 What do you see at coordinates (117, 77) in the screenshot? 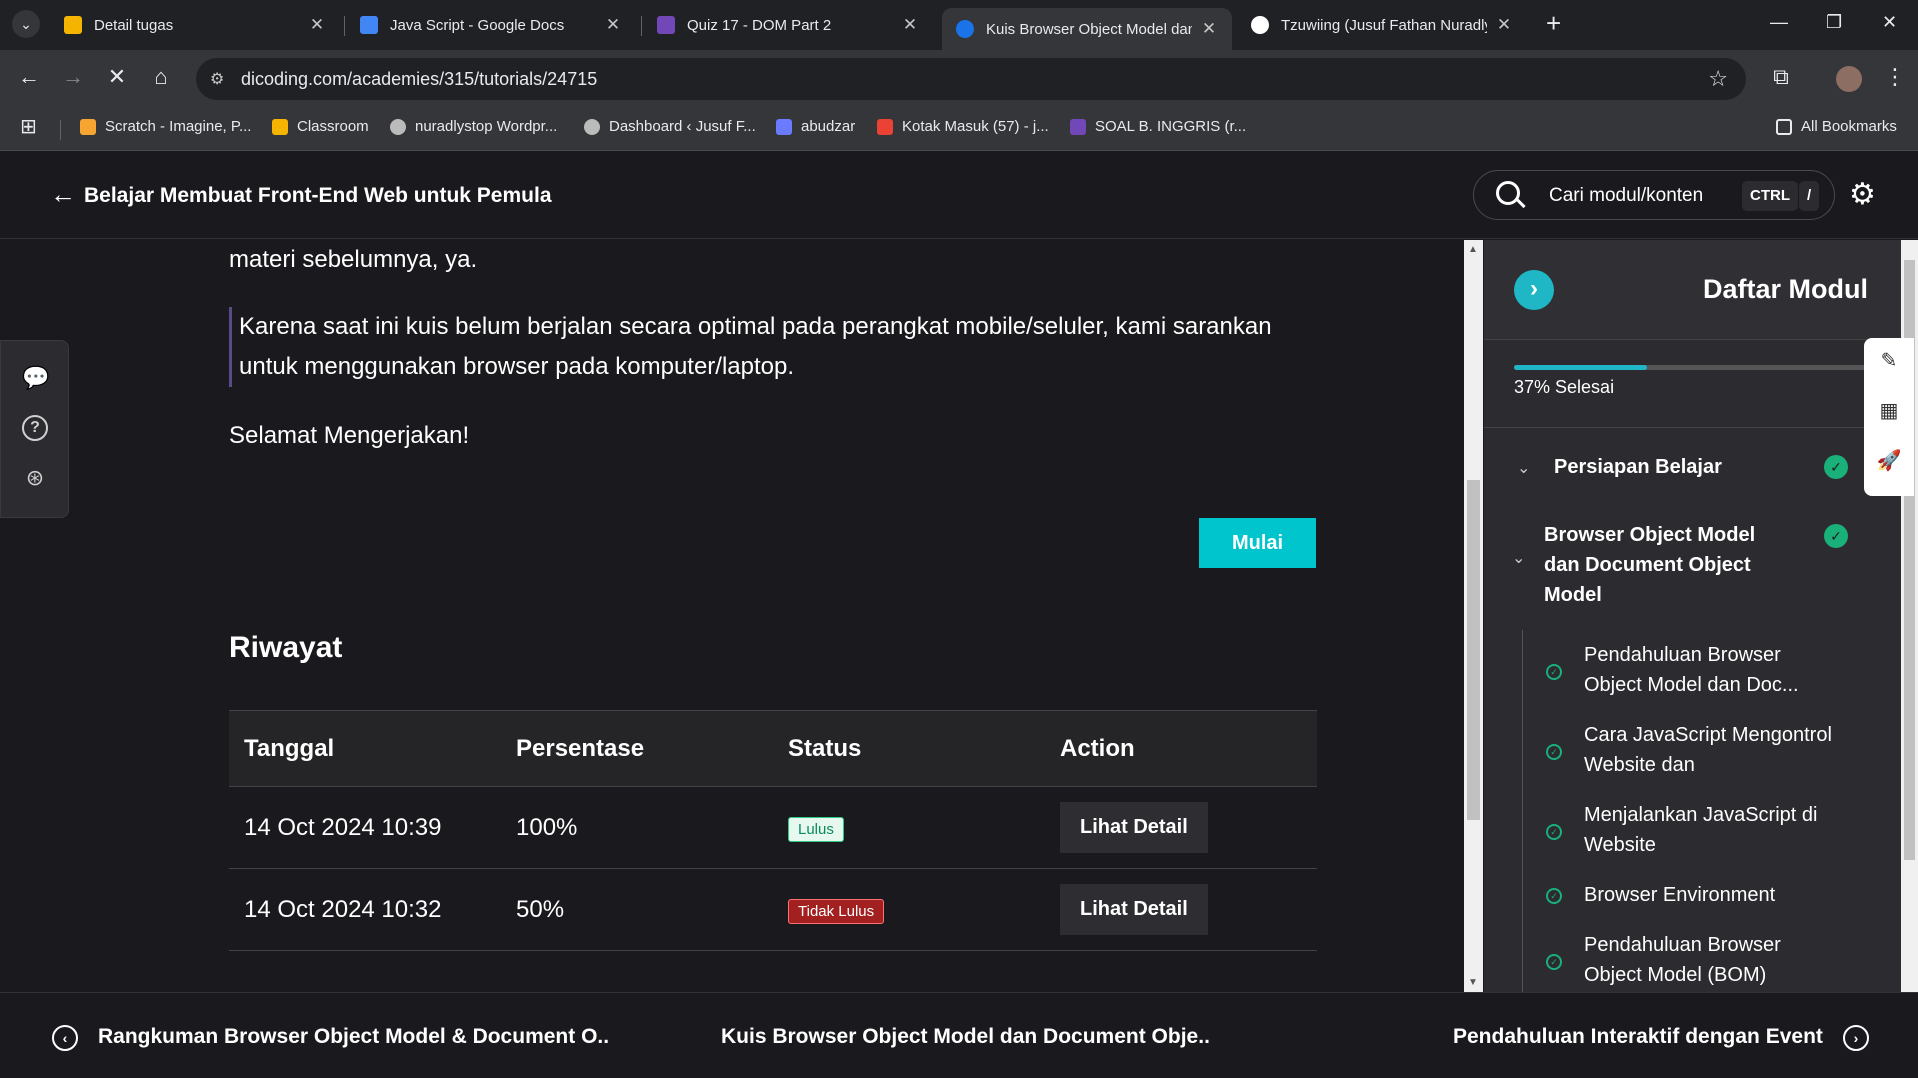
I see `stop-loading-icon: ✕` at bounding box center [117, 77].